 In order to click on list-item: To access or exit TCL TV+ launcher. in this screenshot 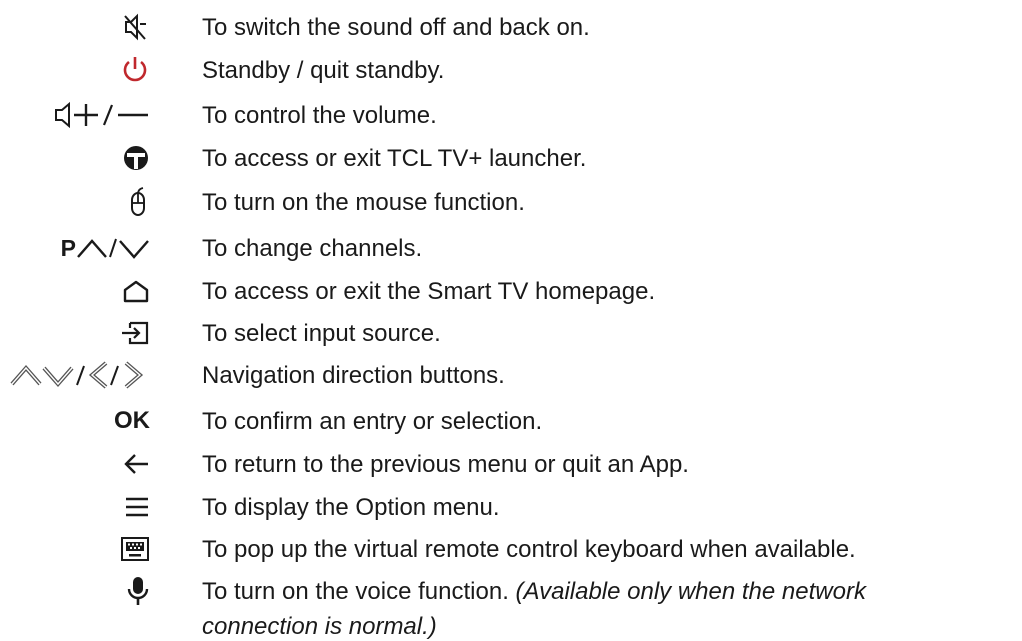, I will do `click(511, 158)`.